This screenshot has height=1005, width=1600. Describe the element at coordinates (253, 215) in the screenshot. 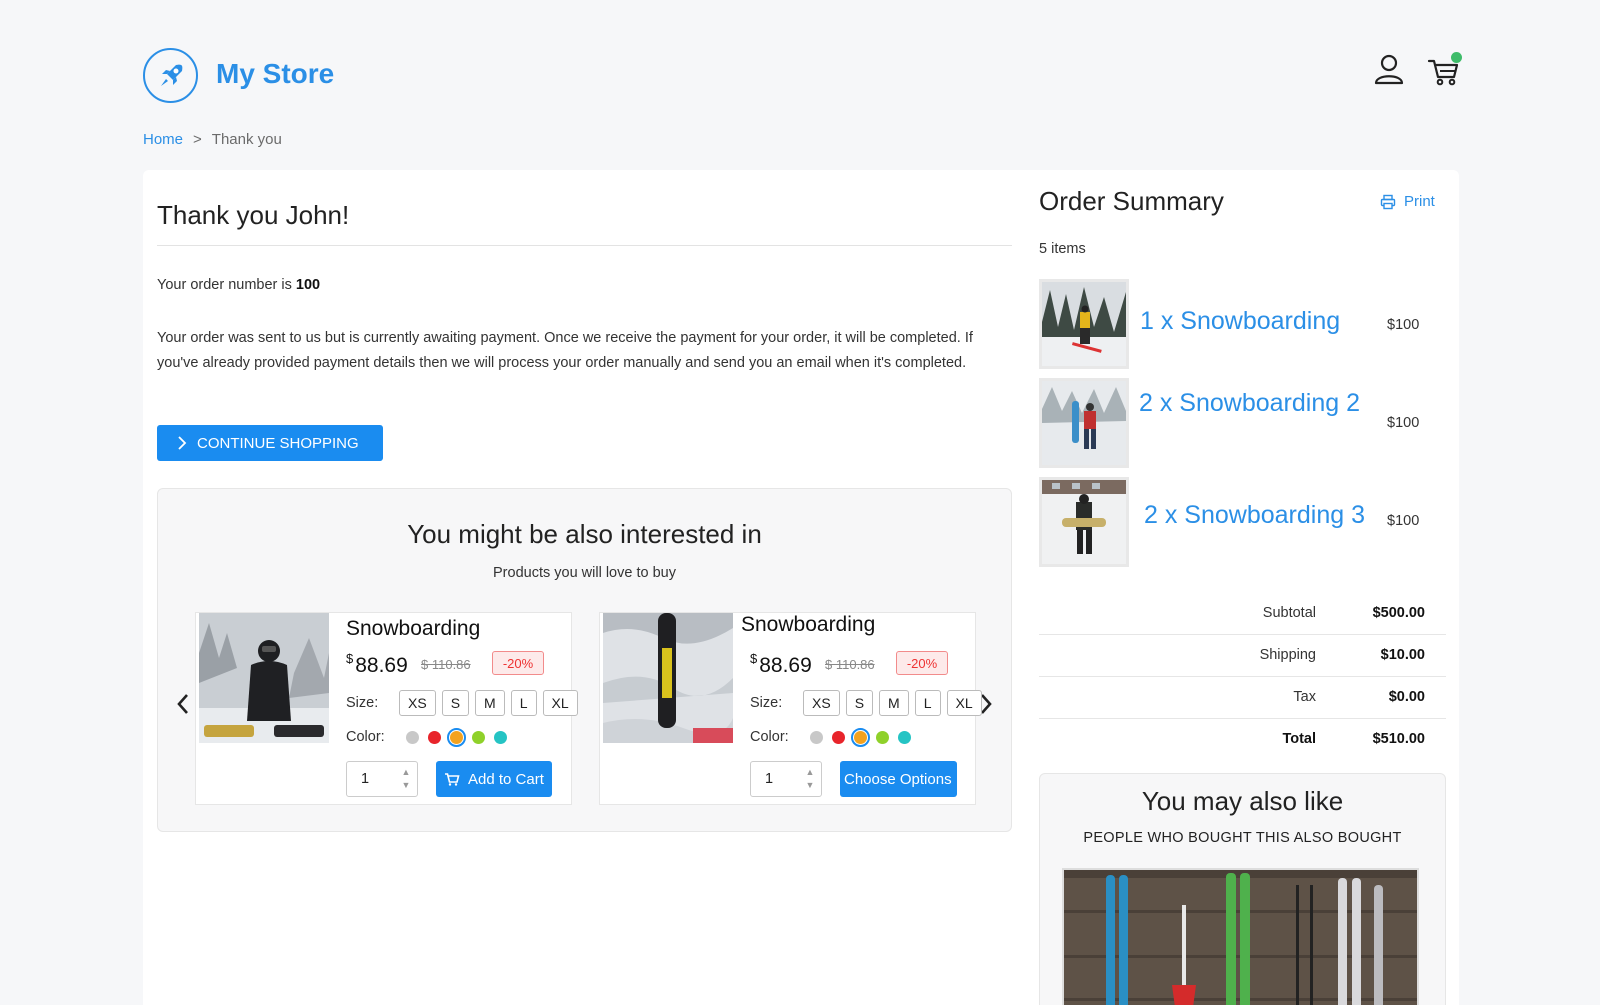

I see `page-title: Thank you John!` at that location.